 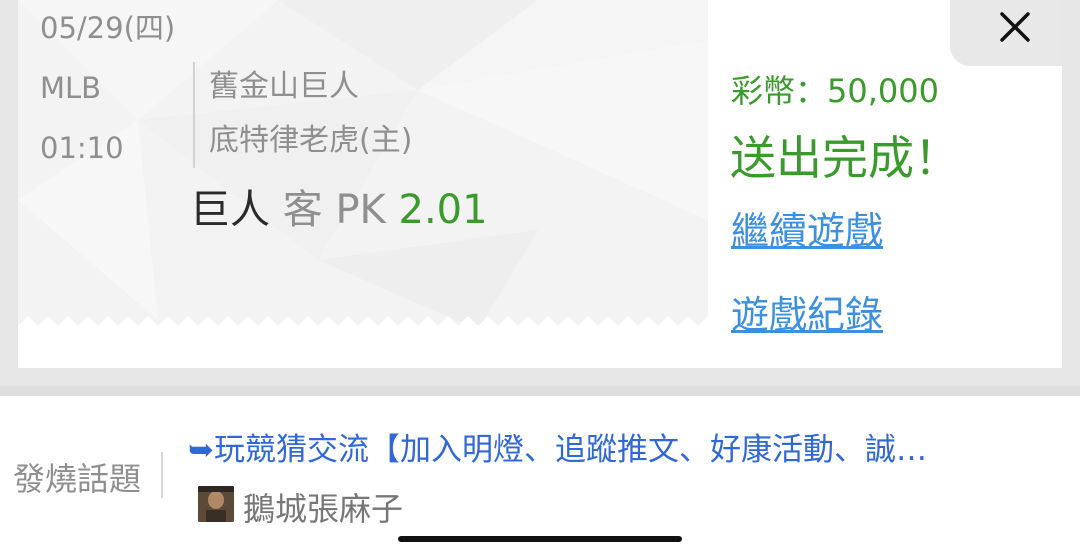 What do you see at coordinates (108, 28) in the screenshot?
I see `game-date: 05/29(四)` at bounding box center [108, 28].